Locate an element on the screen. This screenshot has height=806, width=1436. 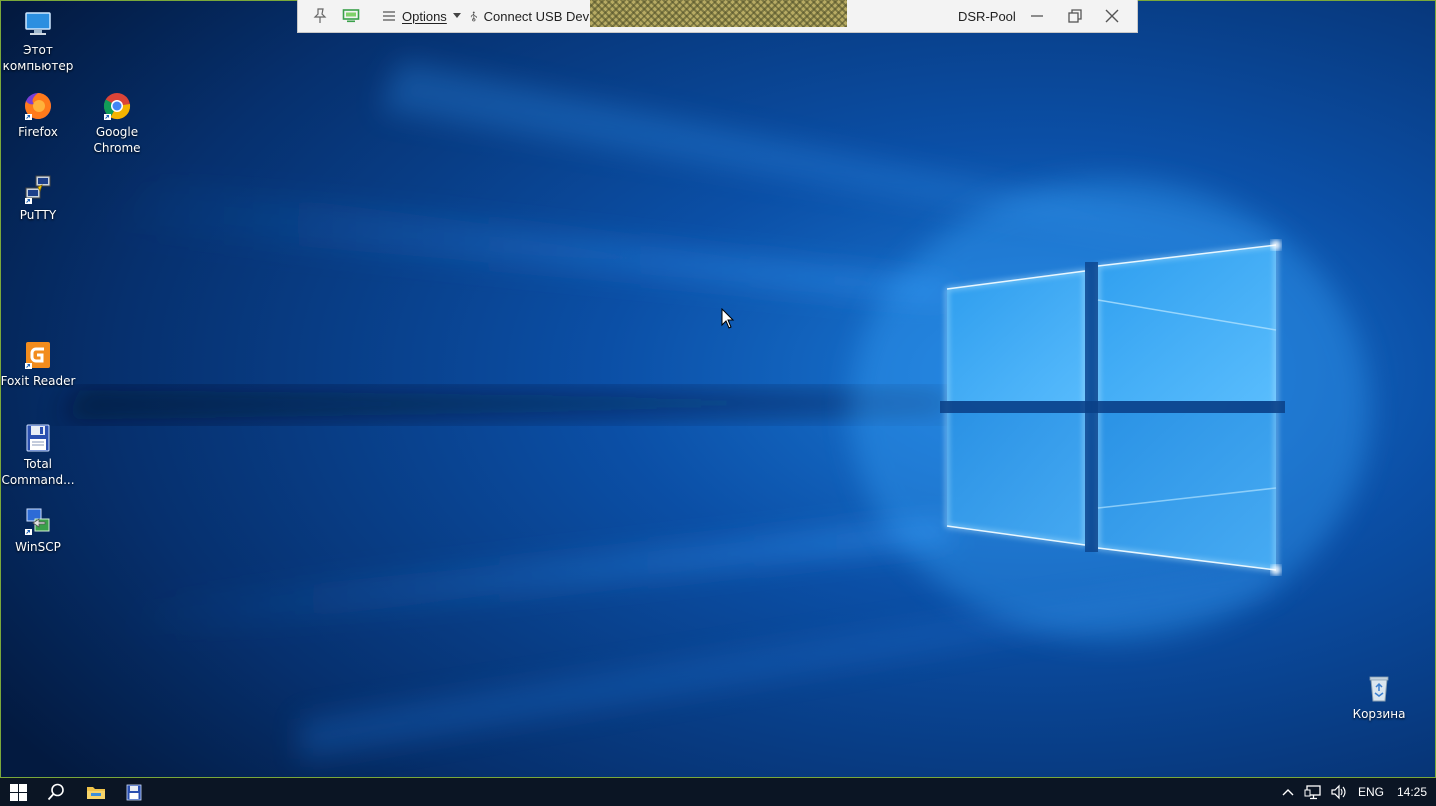
chevron-up-icon is located at coordinates (1288, 792).